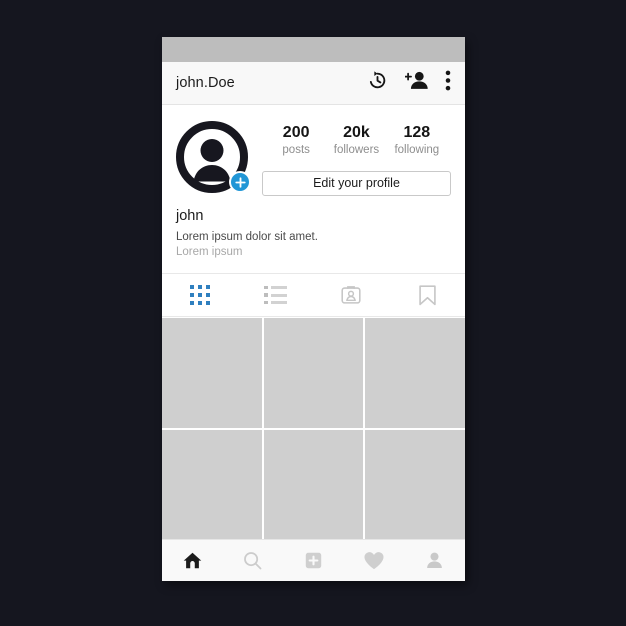 This screenshot has width=626, height=626. I want to click on tab-saved, so click(427, 295).